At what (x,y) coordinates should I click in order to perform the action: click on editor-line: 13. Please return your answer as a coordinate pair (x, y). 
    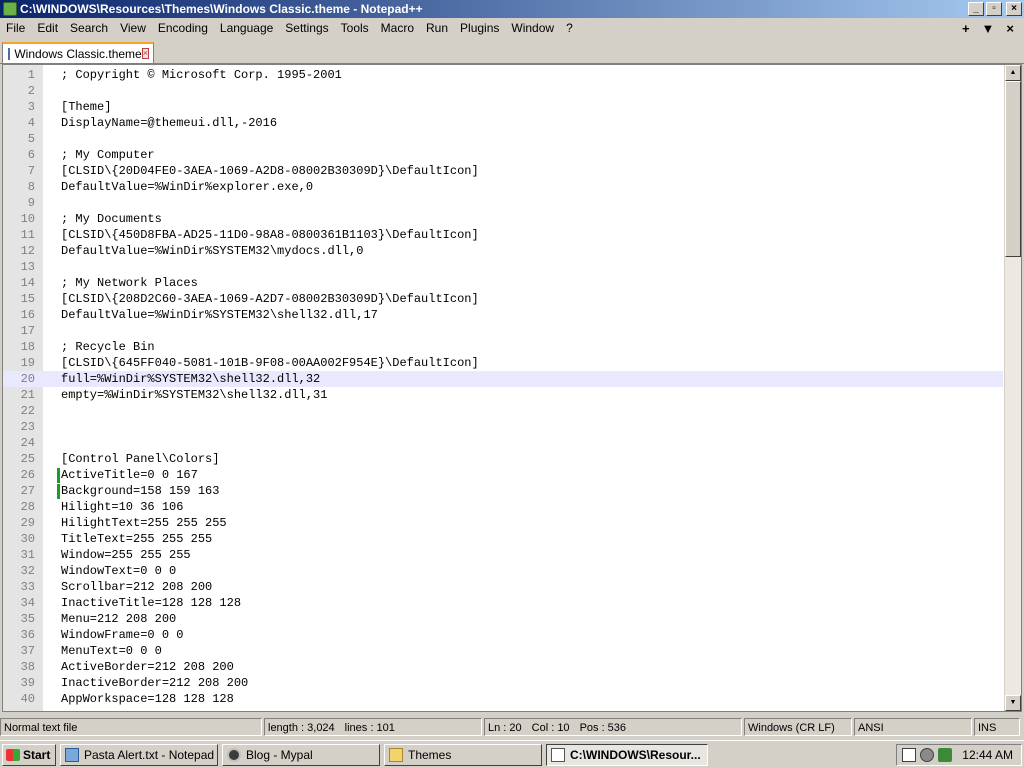
    Looking at the image, I should click on (503, 267).